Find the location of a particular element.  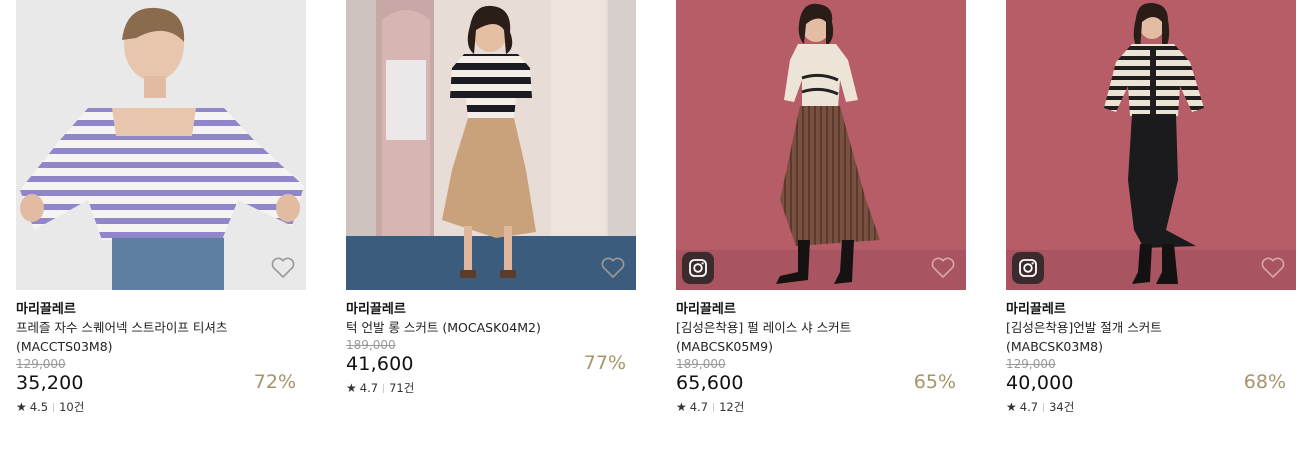

product-name-line2: (MABCSK03M8) is located at coordinates (1131, 346).